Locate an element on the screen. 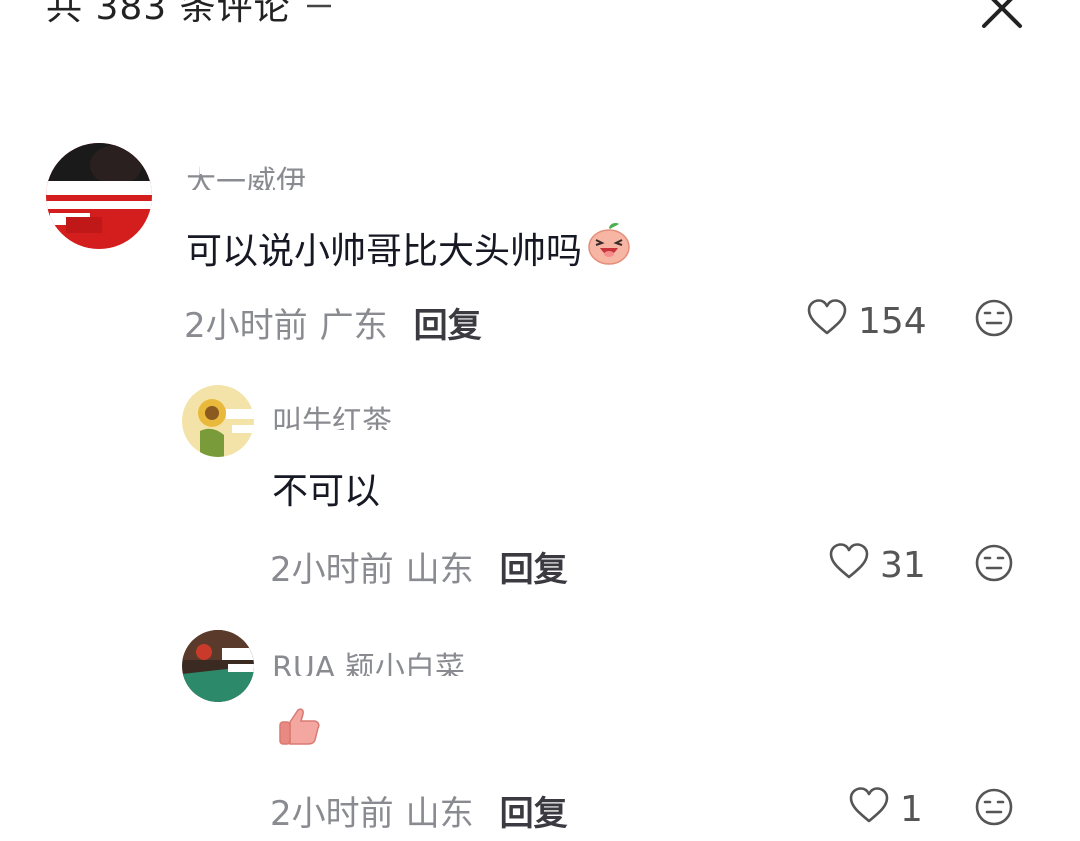 The height and width of the screenshot is (841, 1080). sort-icon is located at coordinates (319, 12).